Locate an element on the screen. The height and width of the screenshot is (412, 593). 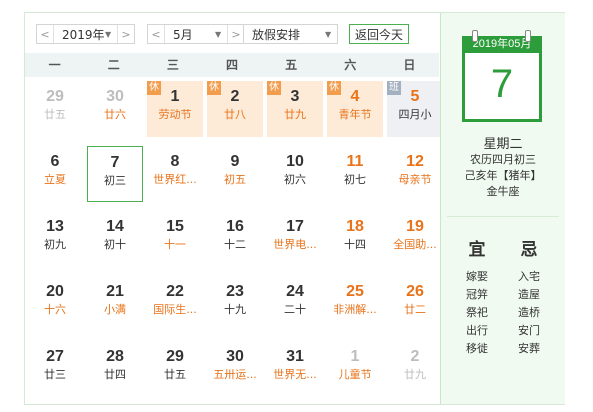
yi-item: 移徙 is located at coordinates (477, 348).